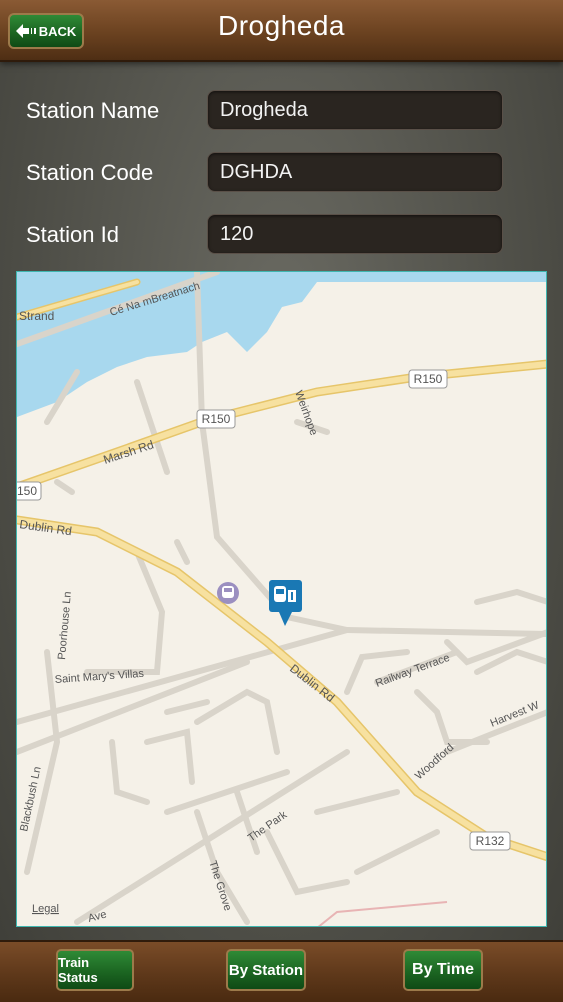  Describe the element at coordinates (355, 234) in the screenshot. I see `station-id-field: 120` at that location.